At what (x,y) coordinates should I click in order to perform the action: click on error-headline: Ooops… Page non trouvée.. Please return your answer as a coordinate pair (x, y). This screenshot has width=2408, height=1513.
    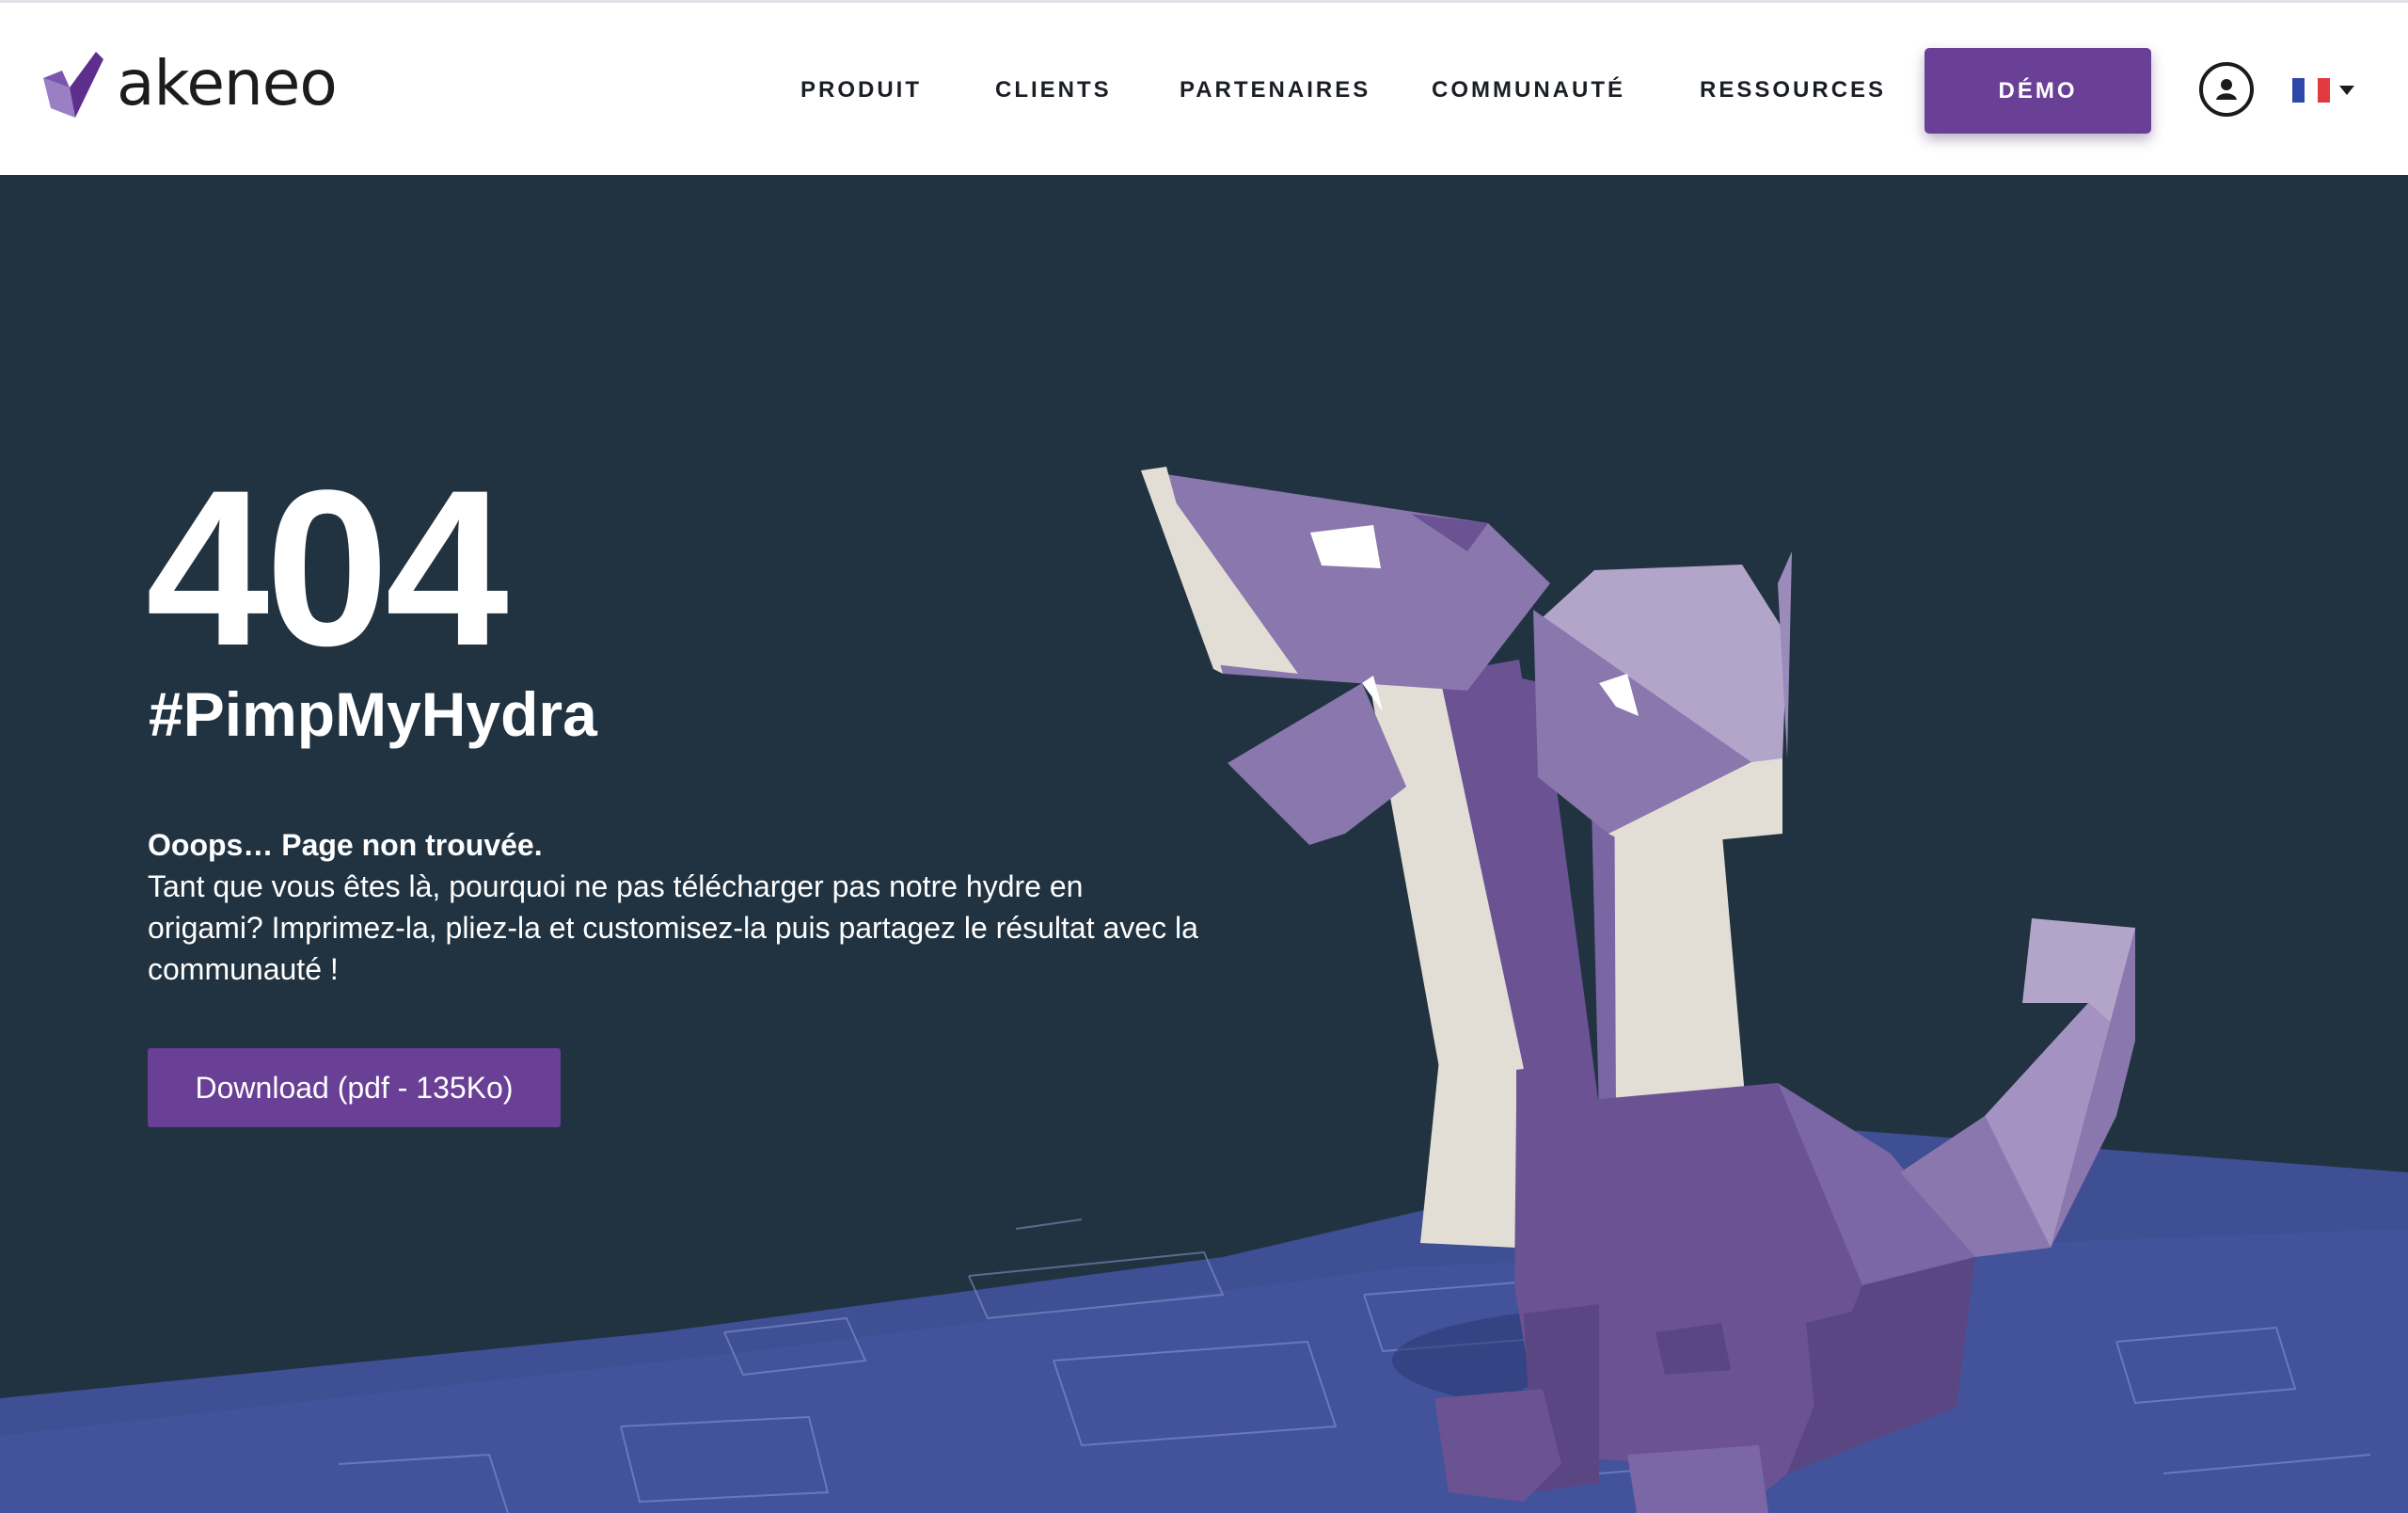
    Looking at the image, I should click on (346, 845).